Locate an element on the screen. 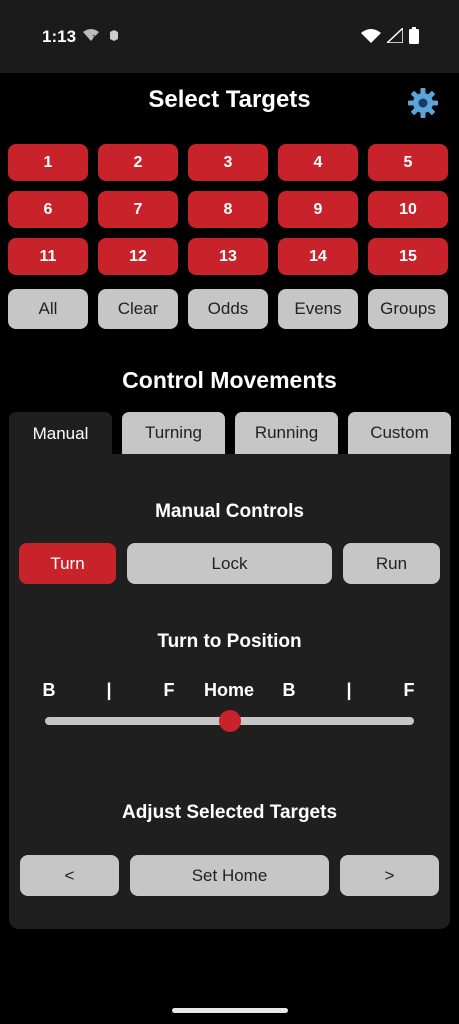 The image size is (459, 1024). tab-turning: Turning is located at coordinates (173, 433).